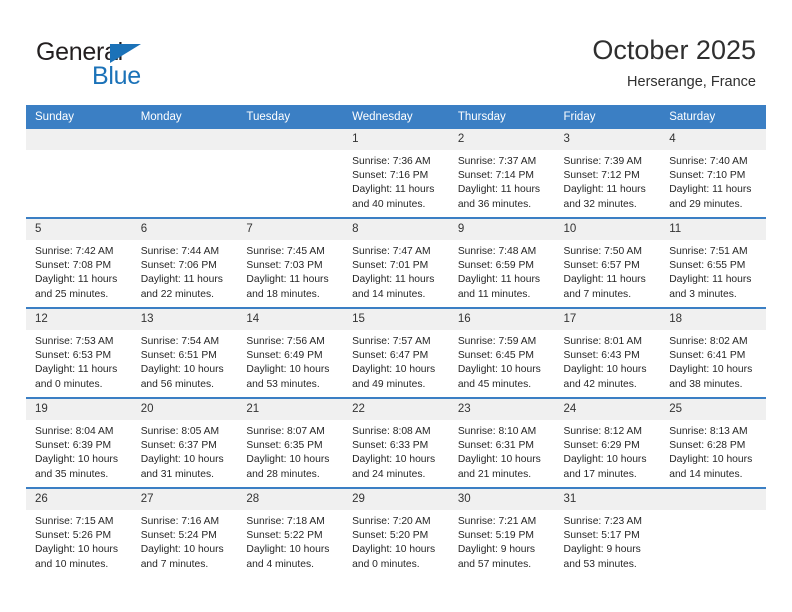 This screenshot has width=792, height=612. What do you see at coordinates (69, 384) in the screenshot?
I see `daylight-duration-line2: and 0 minutes.` at bounding box center [69, 384].